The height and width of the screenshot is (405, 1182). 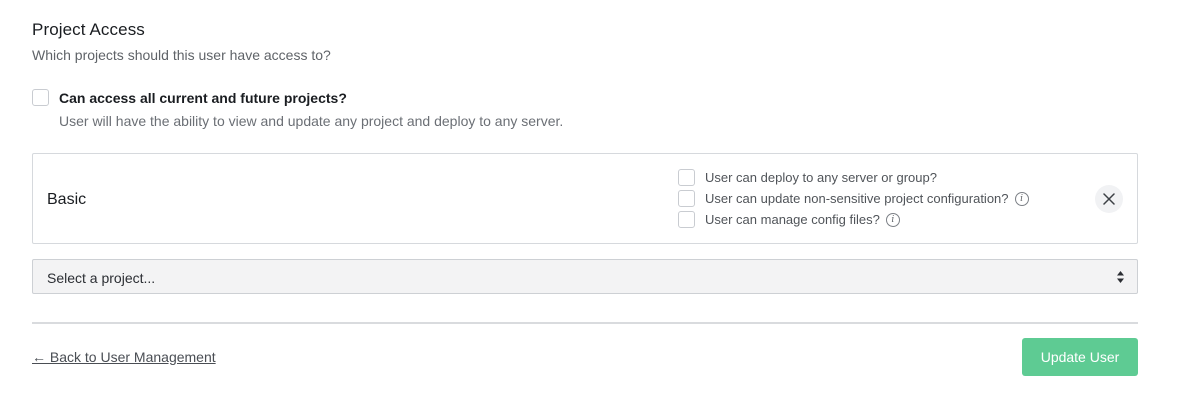 I want to click on select-arrows-icon, so click(x=1120, y=277).